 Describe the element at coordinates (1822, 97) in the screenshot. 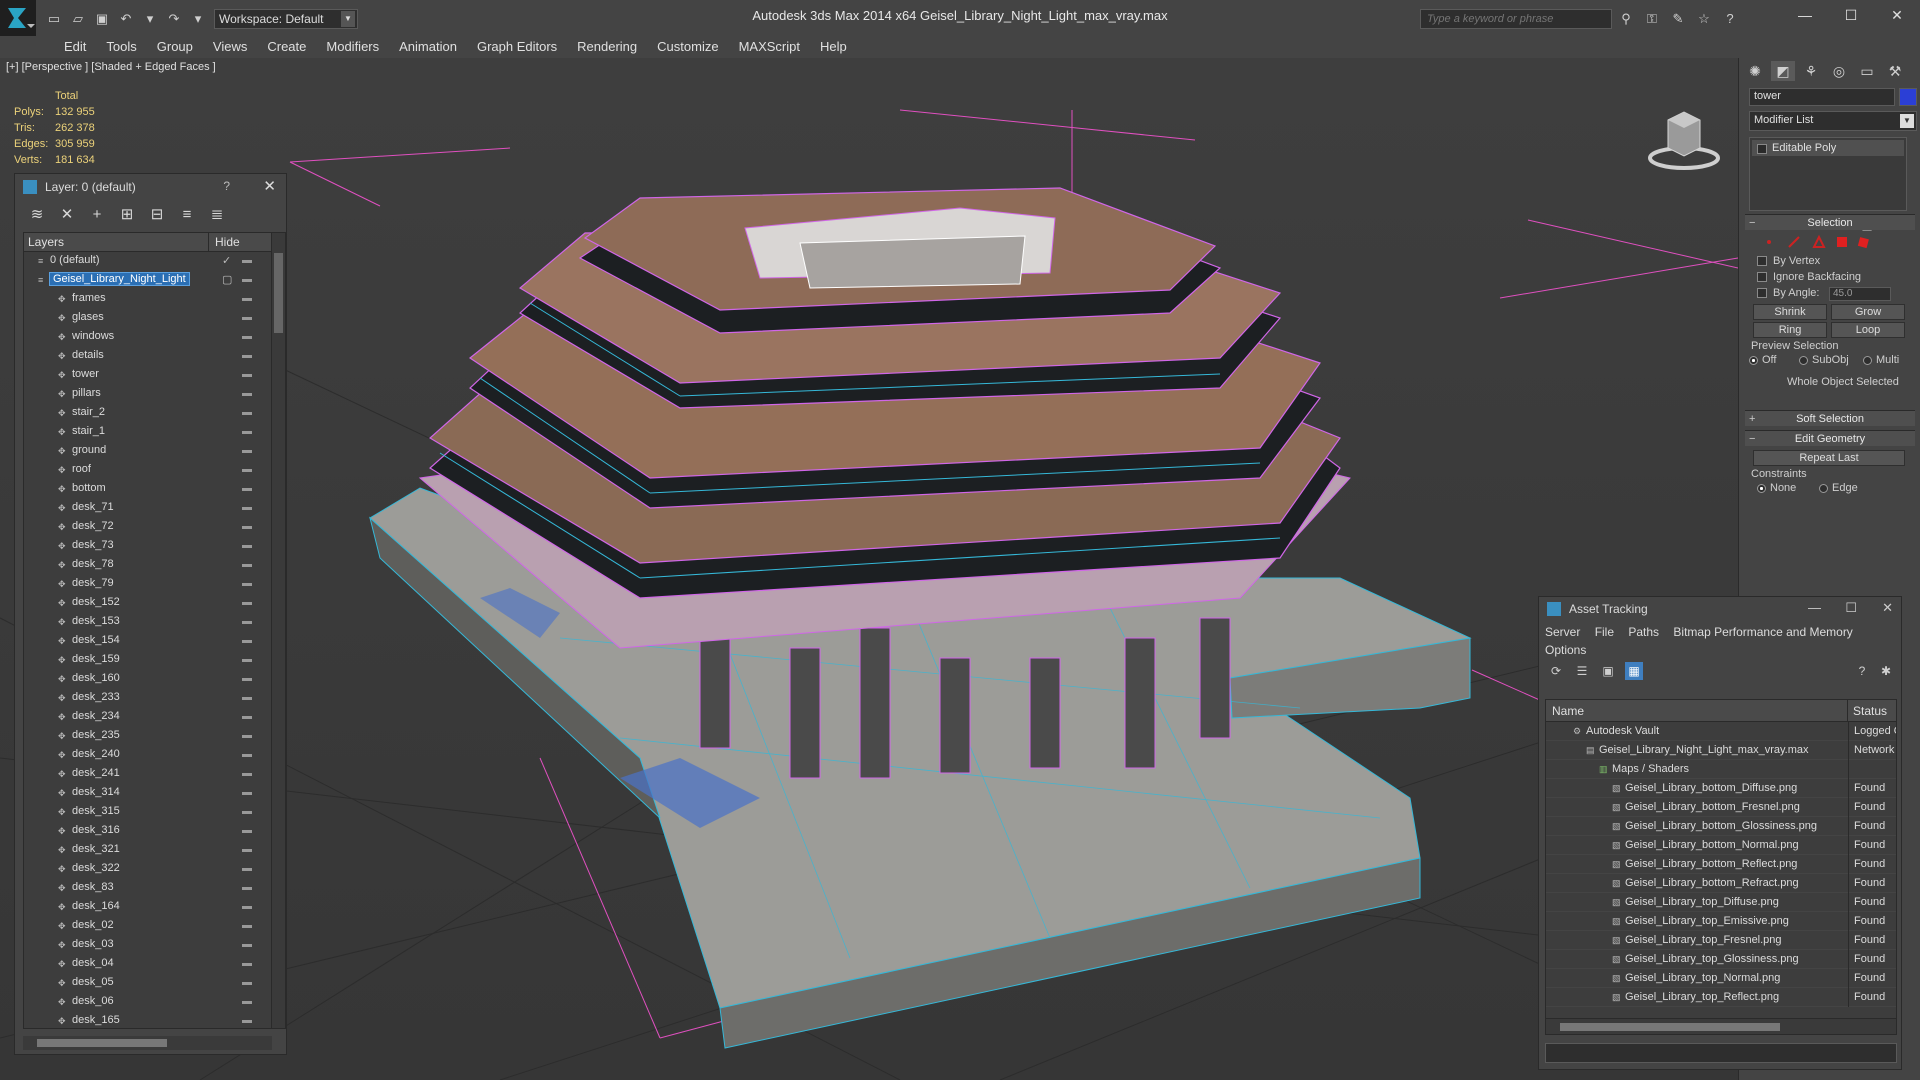

I see `object-name-field: tower` at that location.